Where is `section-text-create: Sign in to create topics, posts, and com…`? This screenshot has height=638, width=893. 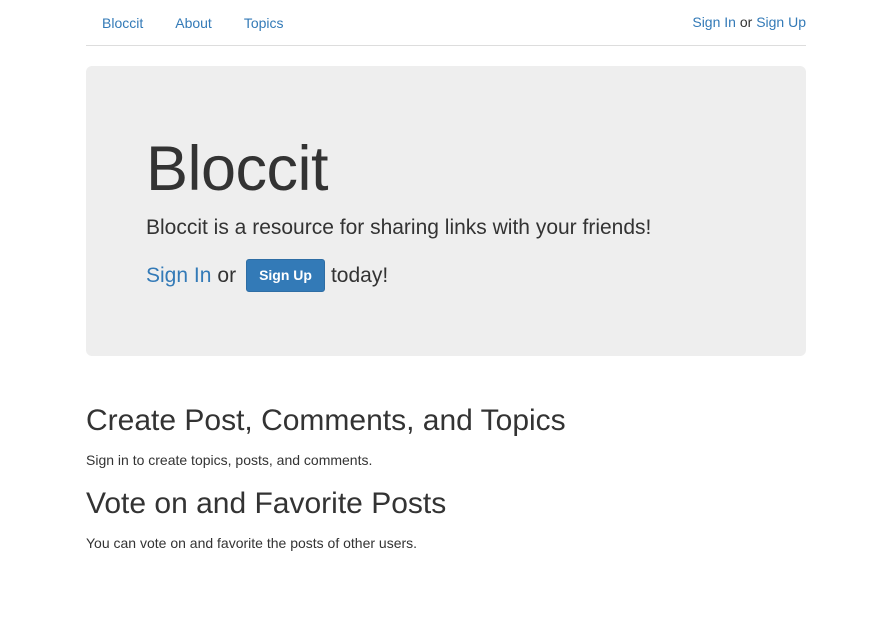 section-text-create: Sign in to create topics, posts, and com… is located at coordinates (229, 460).